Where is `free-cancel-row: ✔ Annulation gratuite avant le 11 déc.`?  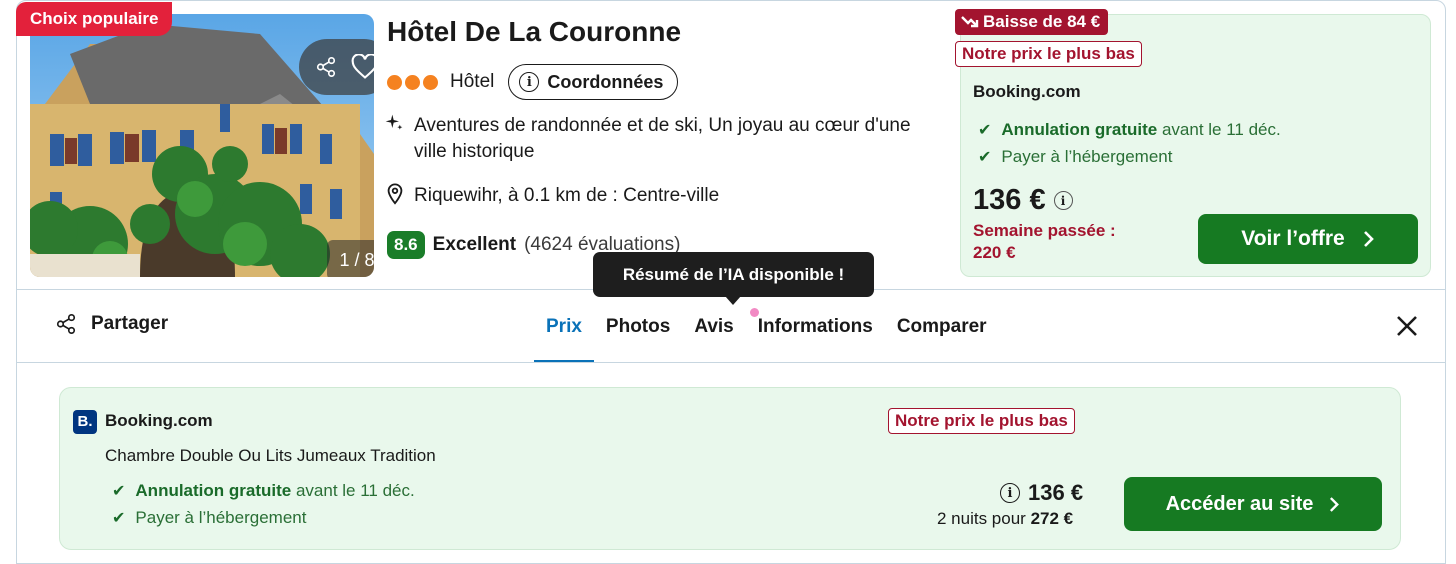
free-cancel-row: ✔ Annulation gratuite avant le 11 déc. is located at coordinates (1129, 130).